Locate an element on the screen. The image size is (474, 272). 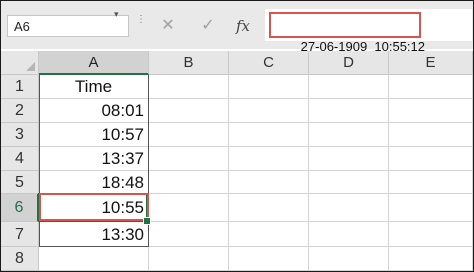
row-header-7: 7 is located at coordinates (20, 234).